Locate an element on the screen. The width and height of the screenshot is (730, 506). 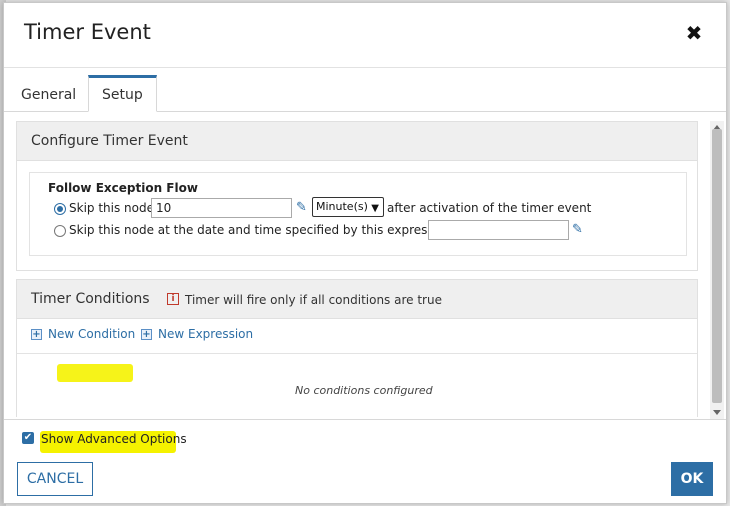
conditions-actions-row: + New Condition + New Expression is located at coordinates (357, 336).